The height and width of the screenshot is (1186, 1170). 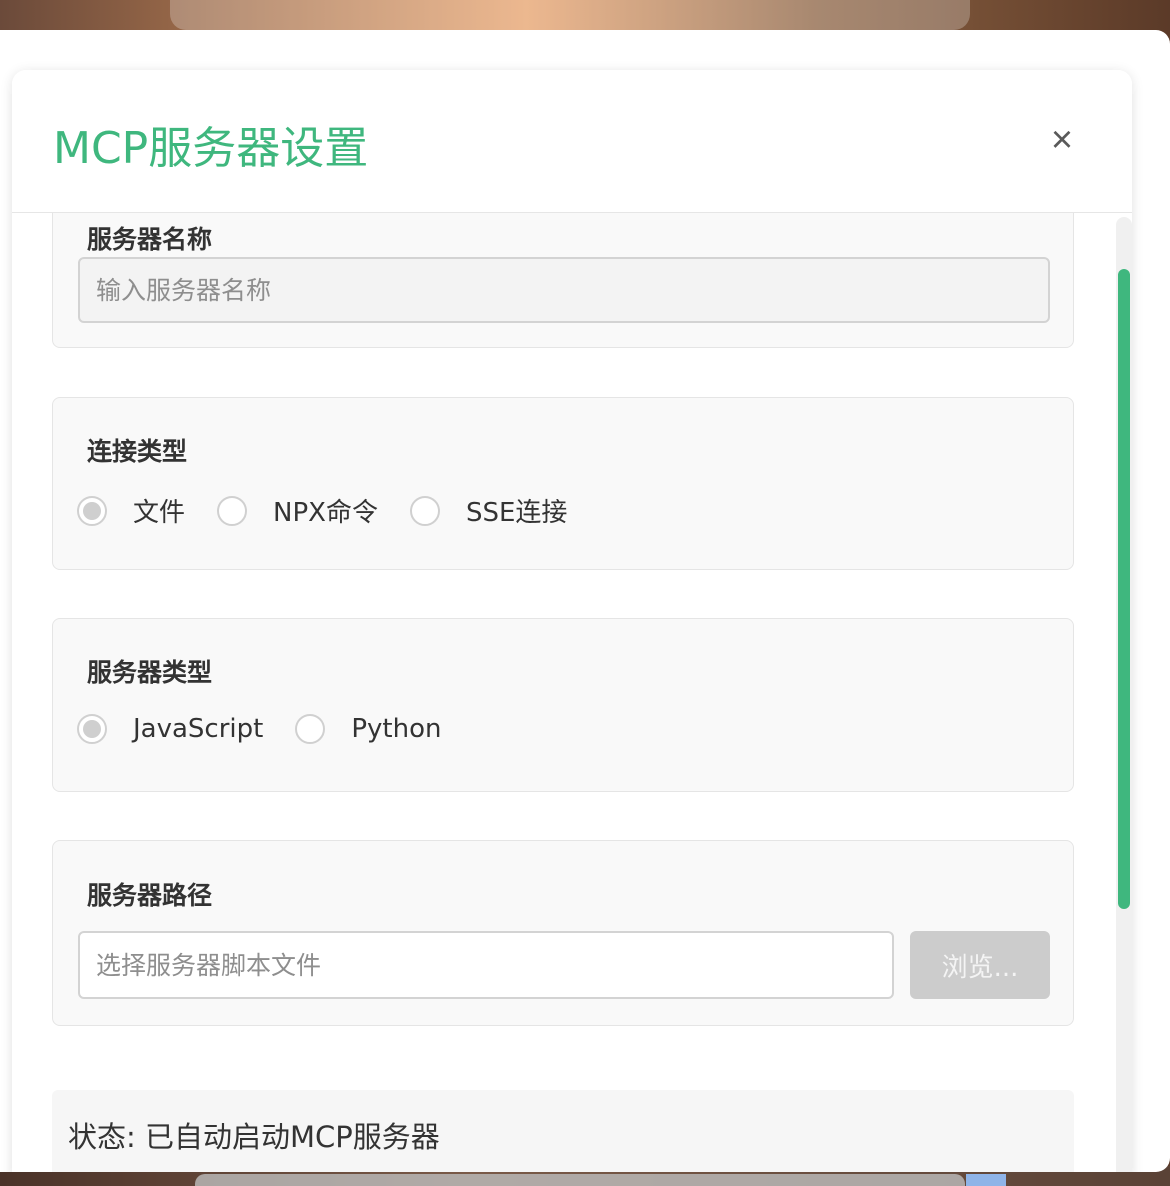 I want to click on connection-type-label: 连接类型, so click(x=137, y=451).